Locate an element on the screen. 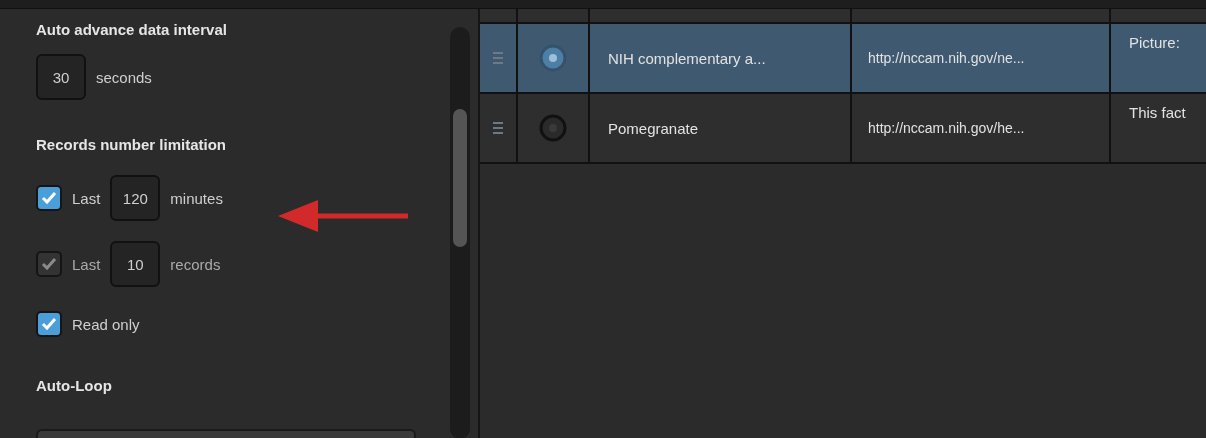 This screenshot has width=1206, height=438. section-heading: Auto advance data interval is located at coordinates (132, 29).